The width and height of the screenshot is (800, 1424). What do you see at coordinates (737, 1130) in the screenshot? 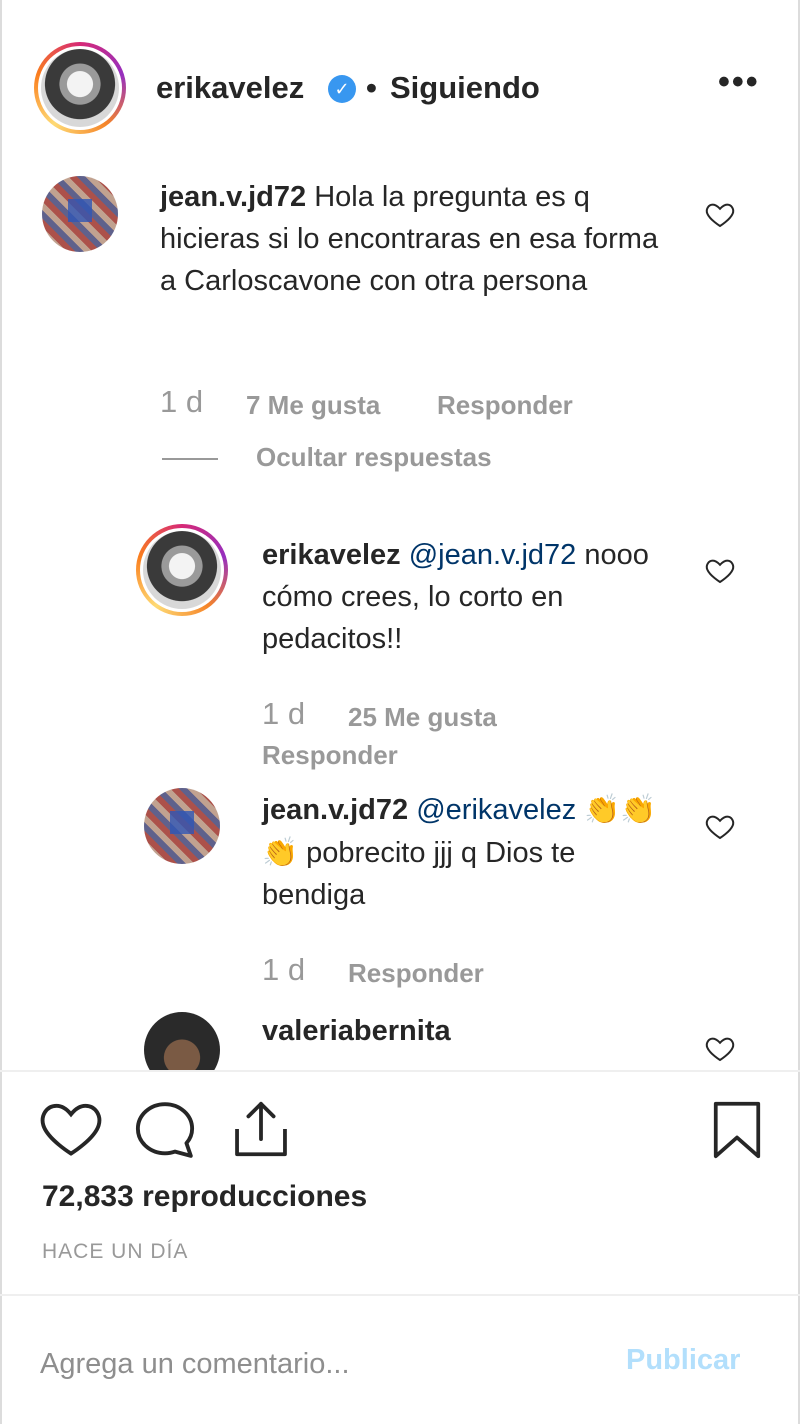
I see `bookmark-icon` at bounding box center [737, 1130].